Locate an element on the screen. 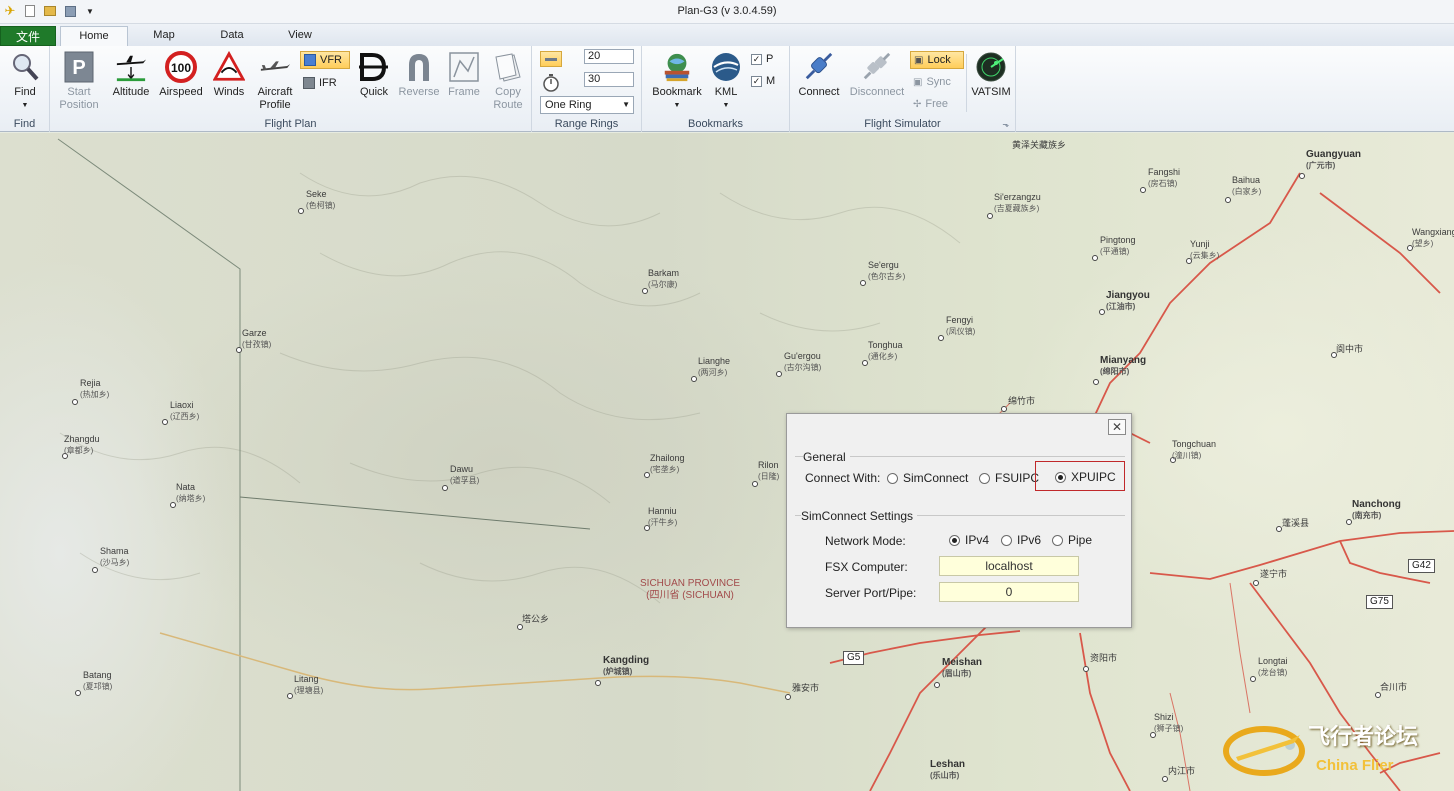 The height and width of the screenshot is (791, 1454). city-label-wangxiang: Wangxiang (望乡) is located at coordinates (1433, 237).